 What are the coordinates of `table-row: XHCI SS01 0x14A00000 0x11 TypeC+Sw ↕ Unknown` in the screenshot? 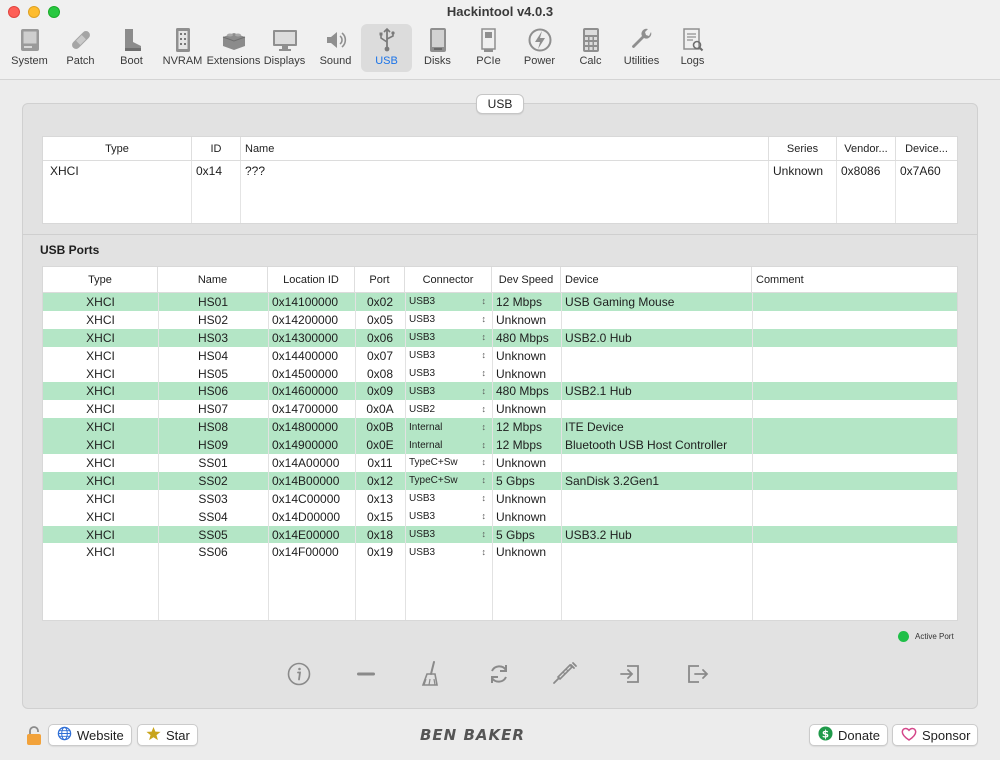 It's located at (500, 463).